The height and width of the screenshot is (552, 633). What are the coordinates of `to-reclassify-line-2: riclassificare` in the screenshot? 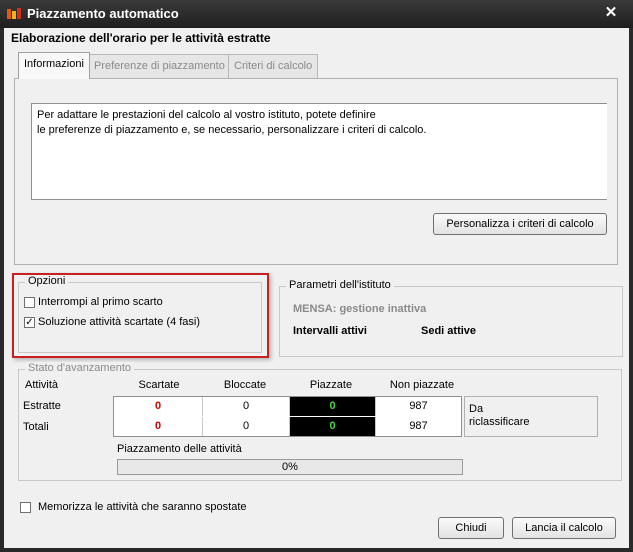 It's located at (499, 422).